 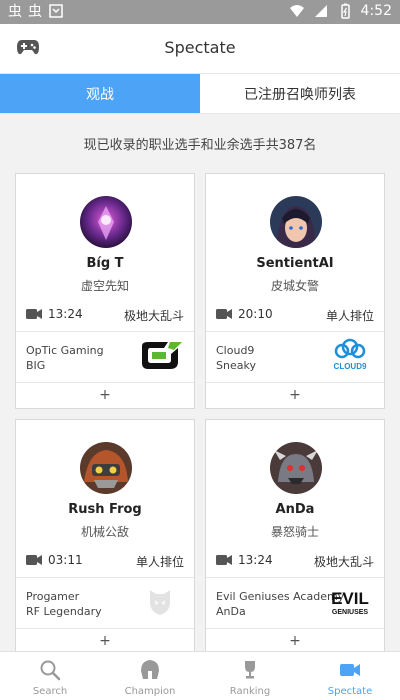 I want to click on team-player: Sneaky, so click(x=236, y=365).